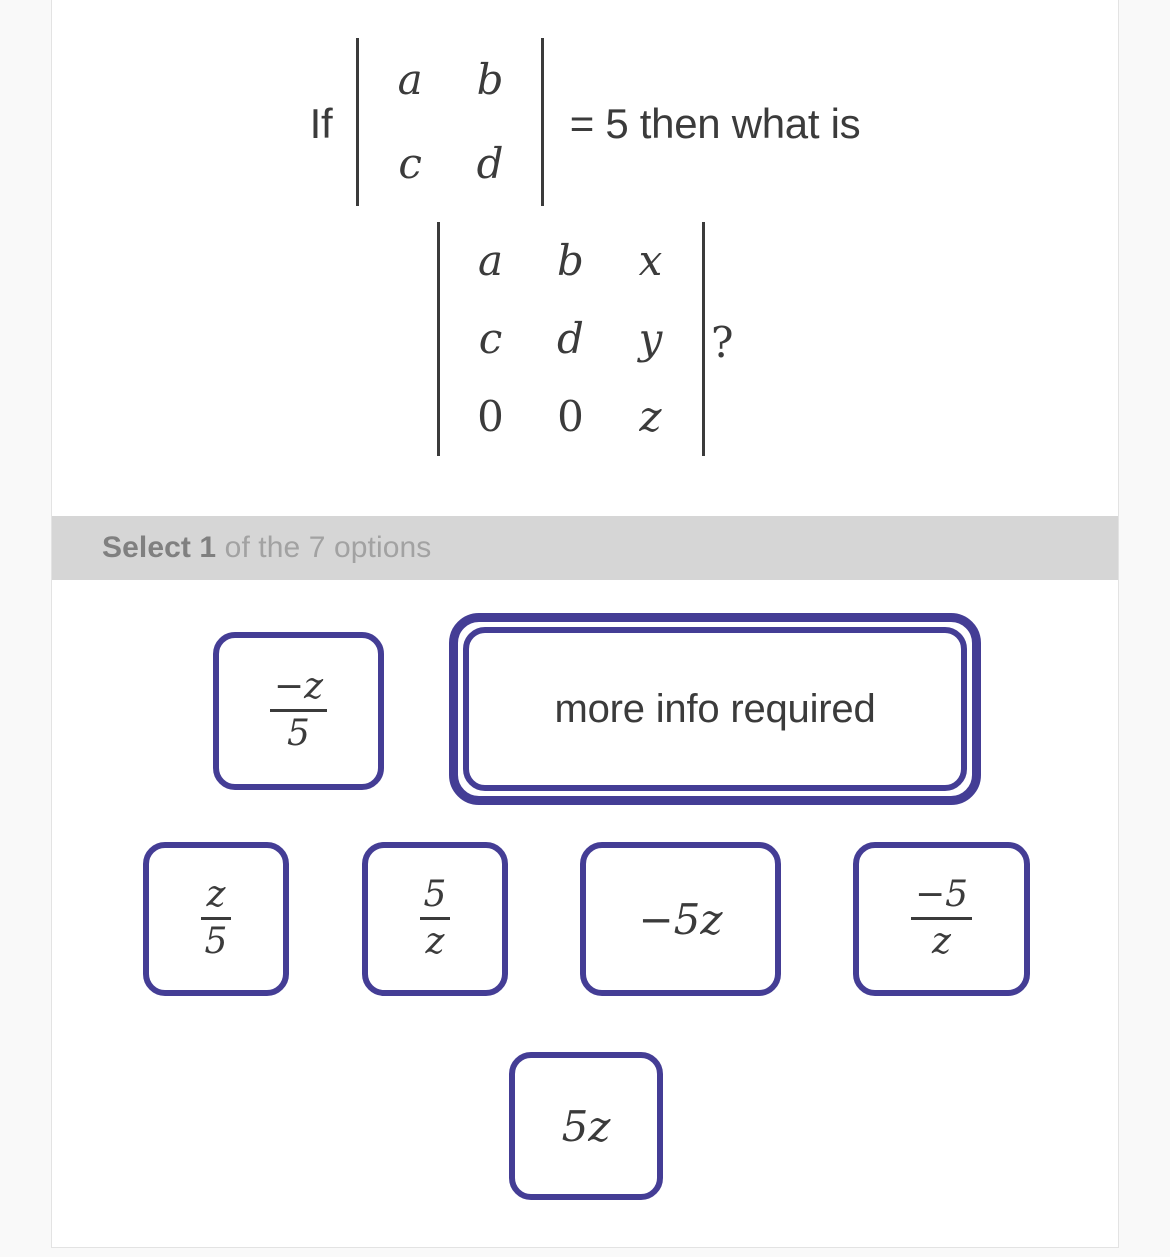 The height and width of the screenshot is (1257, 1170). I want to click on fraction-minus-5-over-z: −5 z, so click(941, 918).